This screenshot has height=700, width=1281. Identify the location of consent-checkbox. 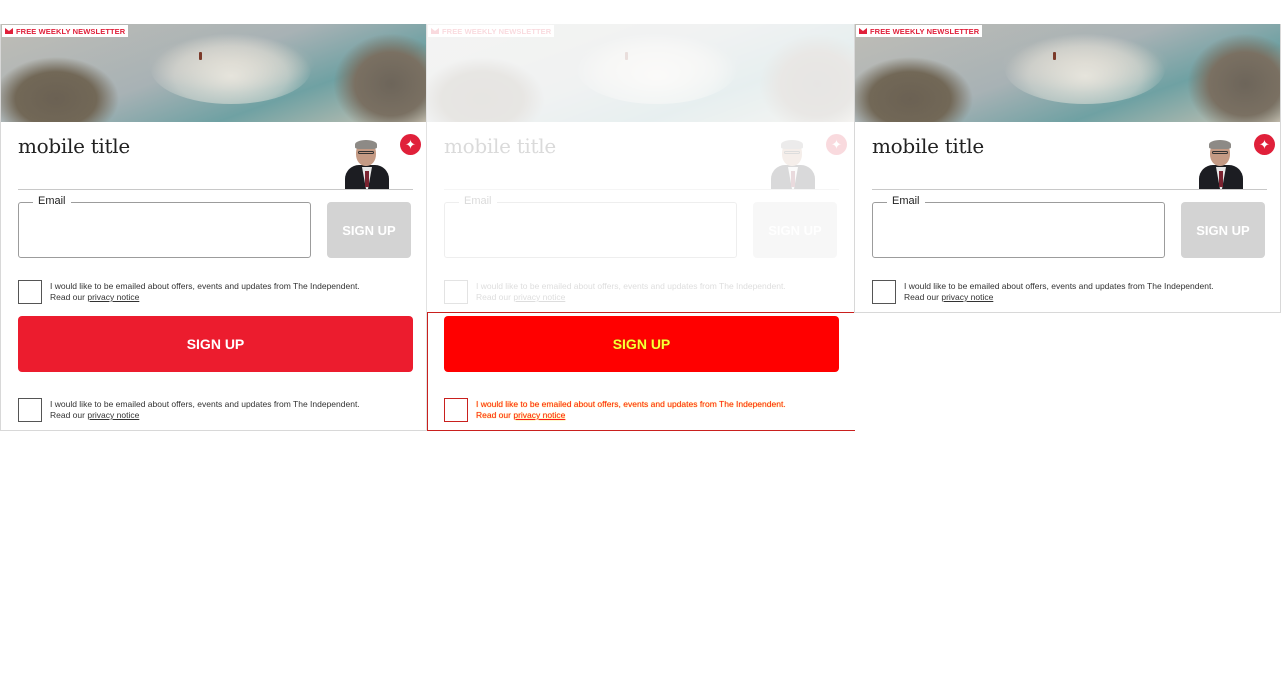
(30, 292).